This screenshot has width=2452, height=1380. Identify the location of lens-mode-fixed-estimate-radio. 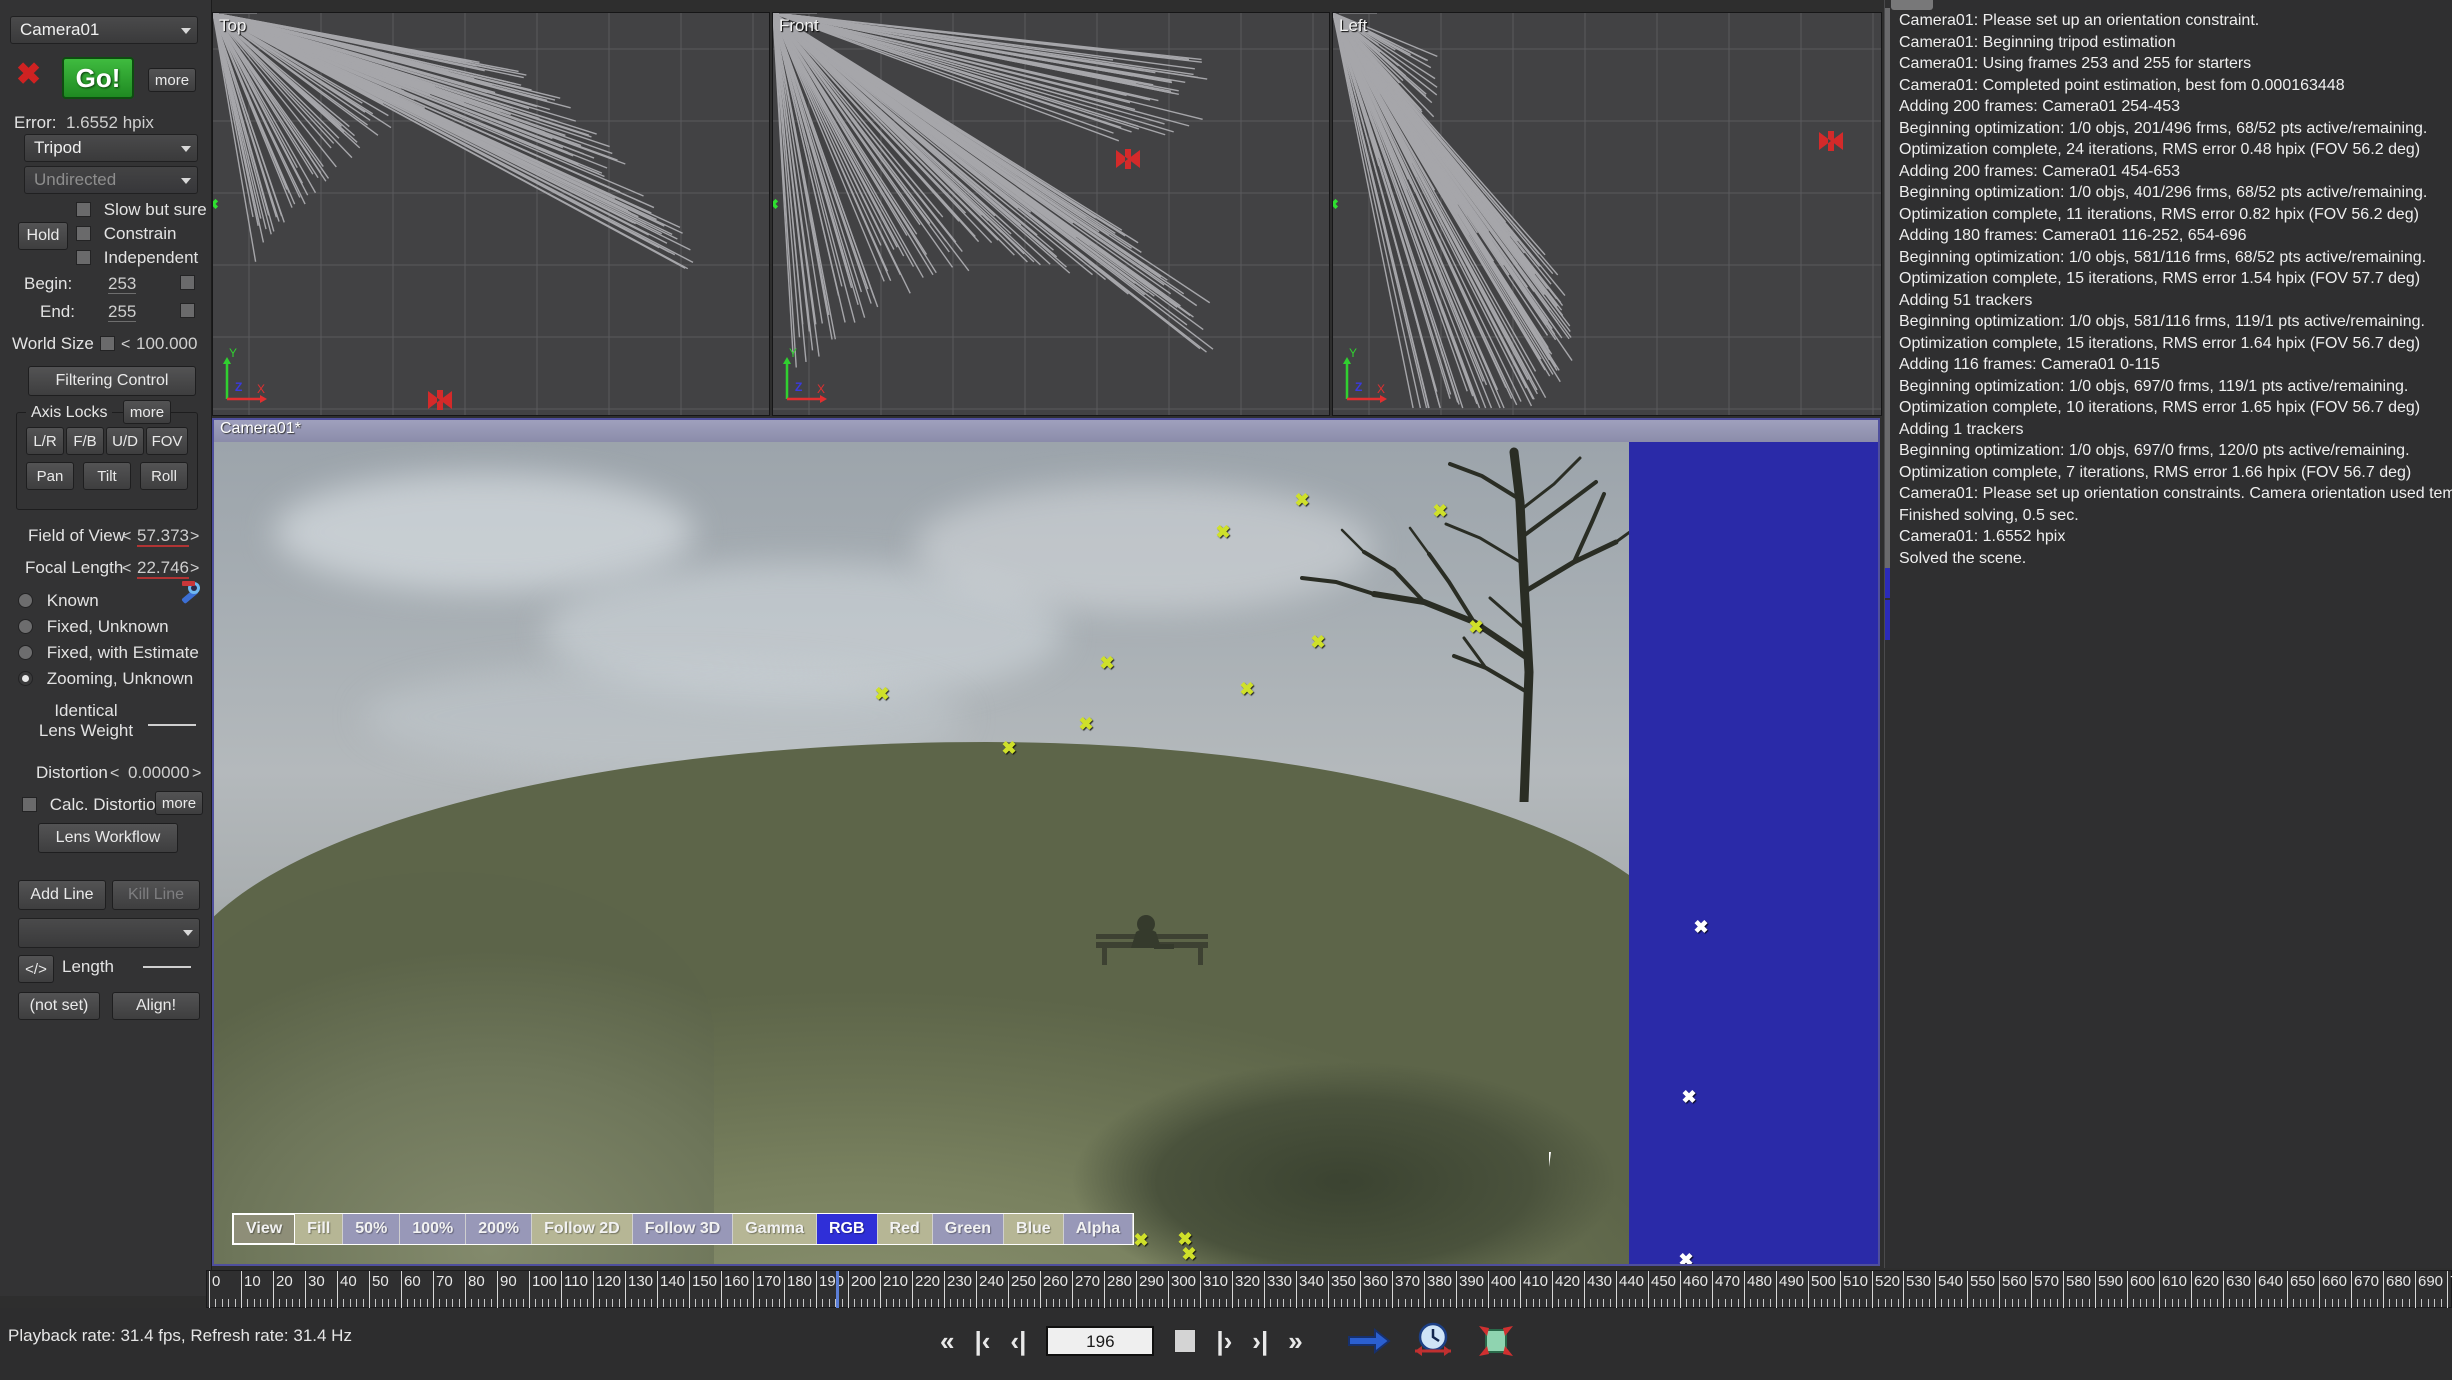
(25, 652).